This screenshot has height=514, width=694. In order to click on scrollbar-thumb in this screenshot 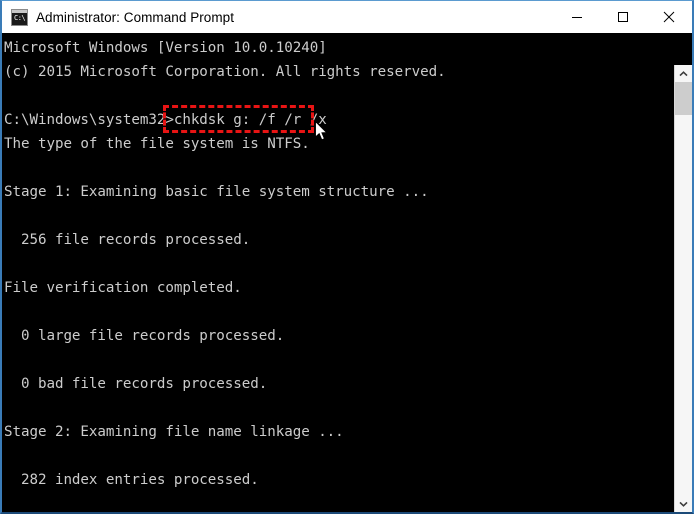, I will do `click(683, 98)`.